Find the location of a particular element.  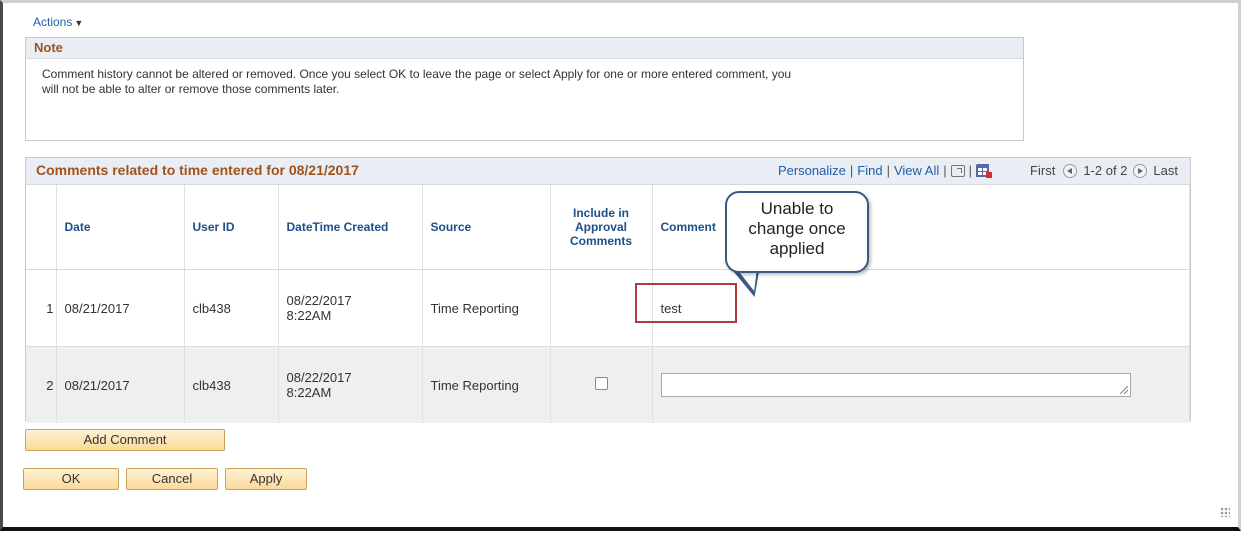

caret-down-icon: ▼ is located at coordinates (78, 23).